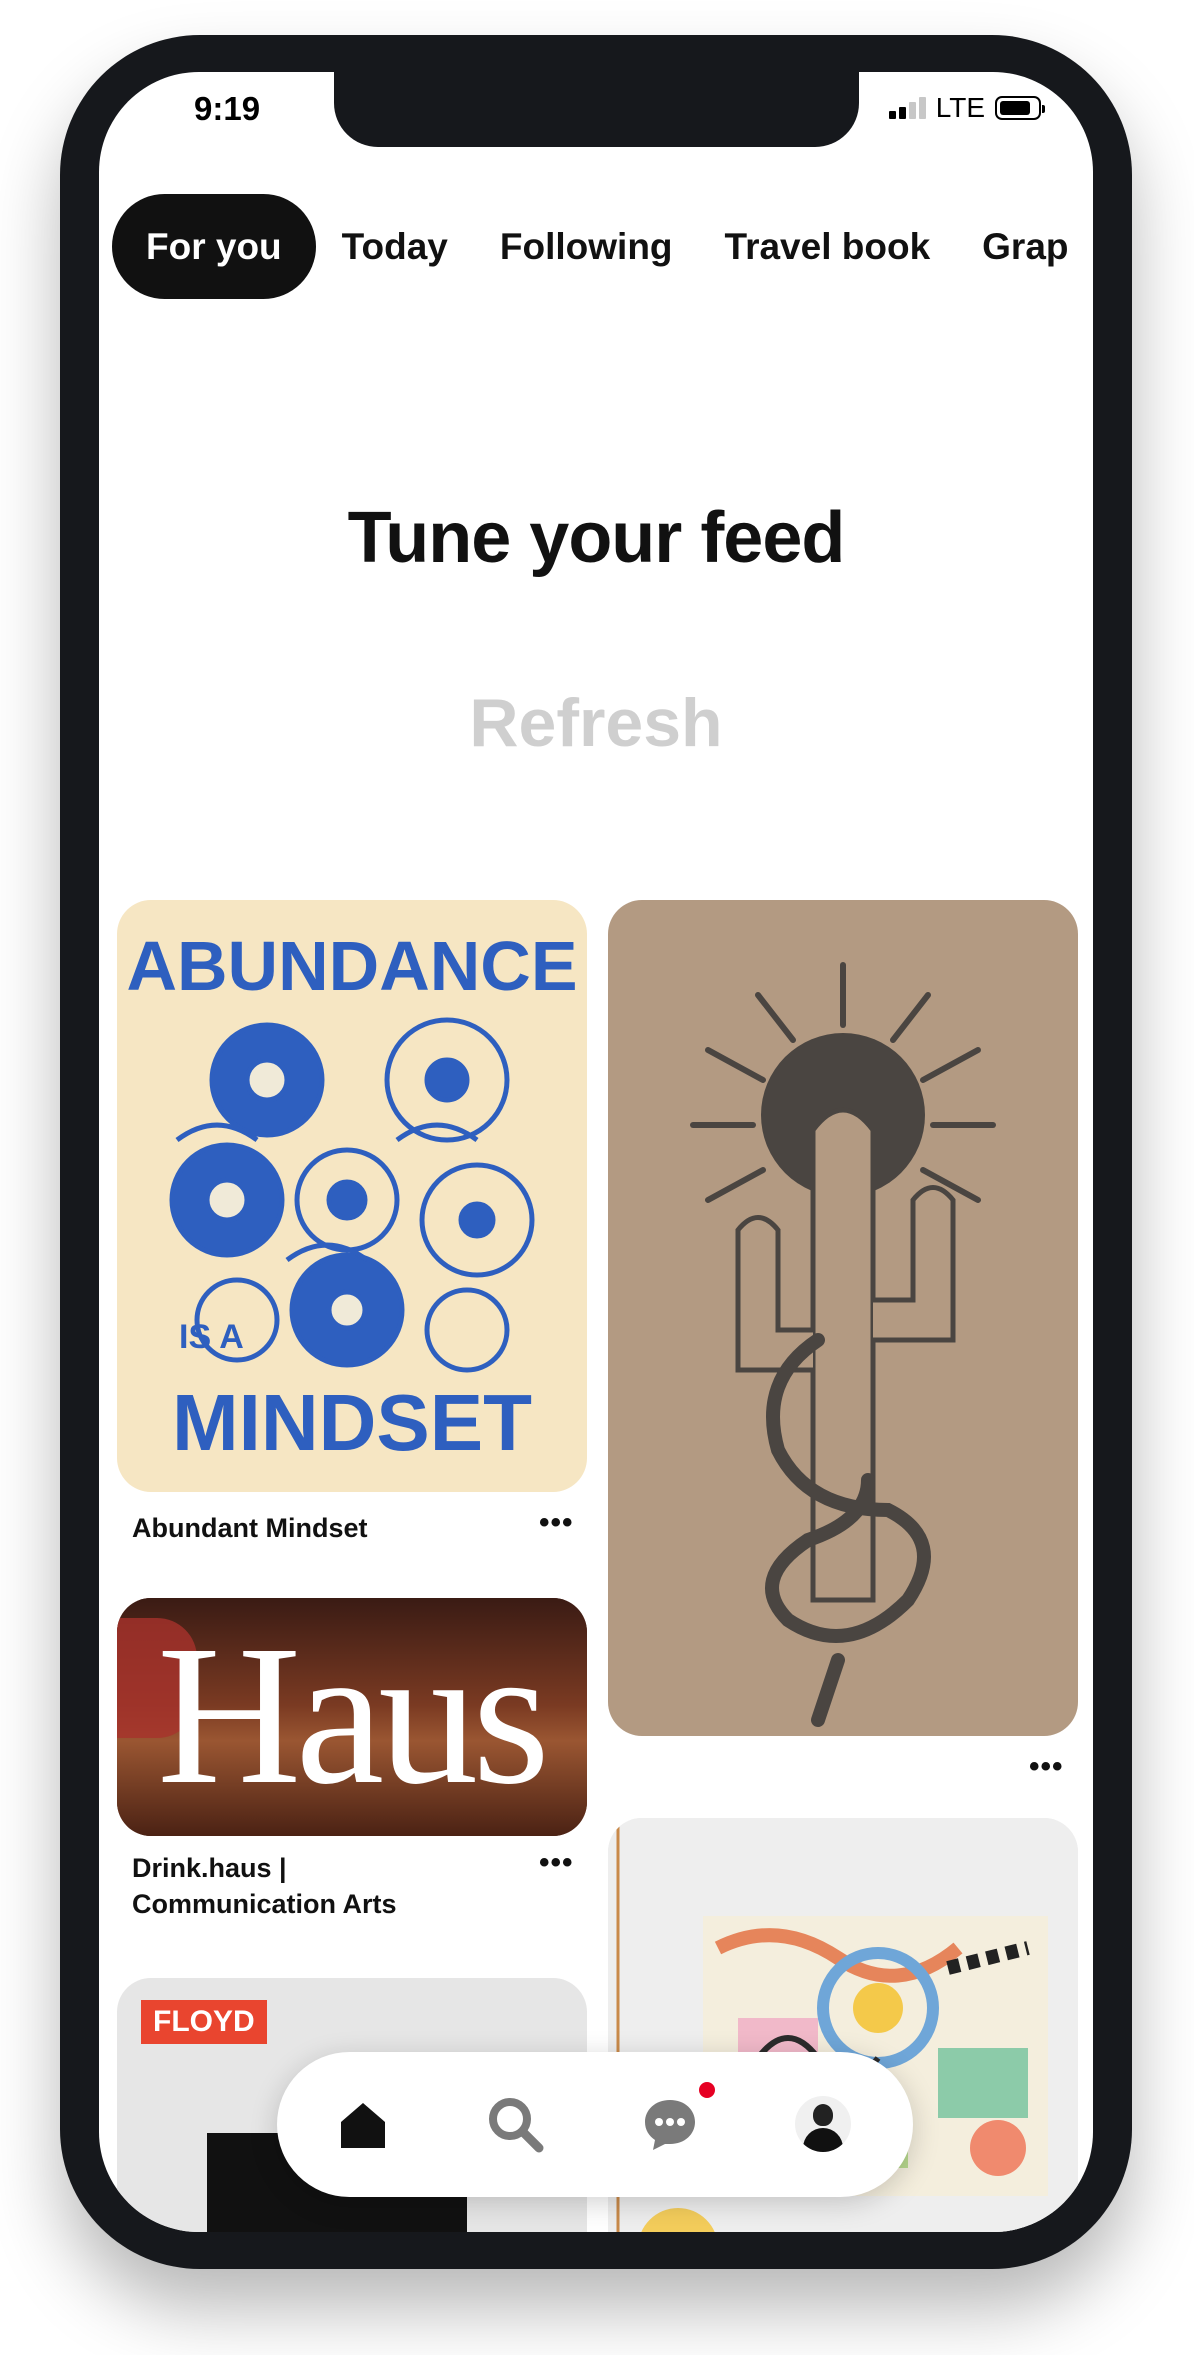 Image resolution: width=1194 pixels, height=2355 pixels. Describe the element at coordinates (823, 2140) in the screenshot. I see `avatar-body` at that location.